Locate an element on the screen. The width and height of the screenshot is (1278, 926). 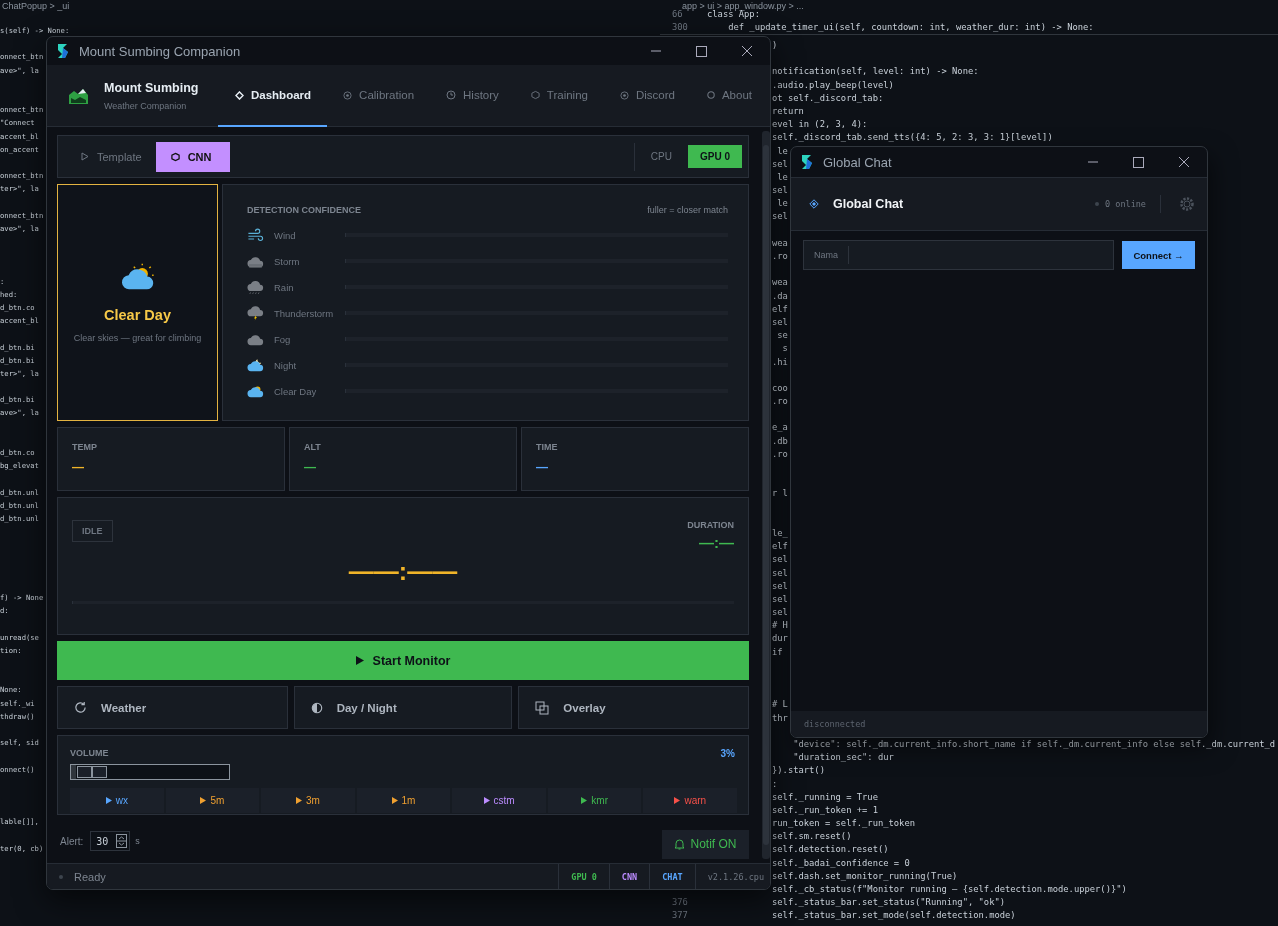
action-button: Overlay is located at coordinates (633, 707).